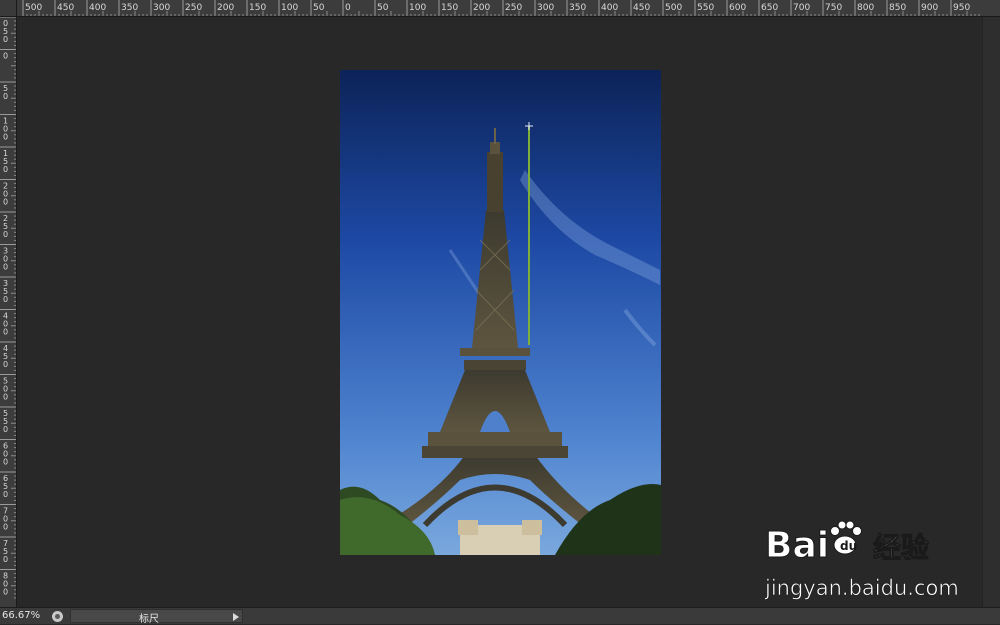 The height and width of the screenshot is (625, 1000). I want to click on vruler-label: 450, so click(5, 356).